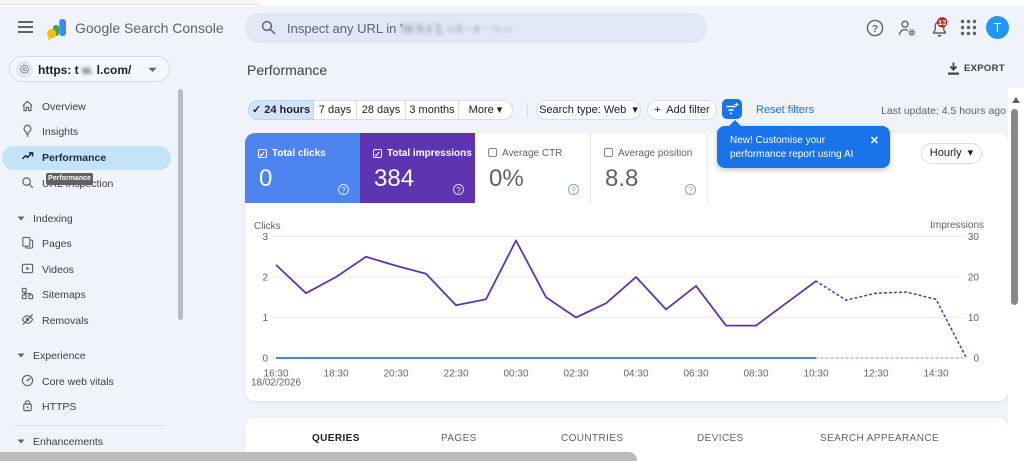 This screenshot has height=461, width=1024. I want to click on svg-text: 04:30, so click(635, 374).